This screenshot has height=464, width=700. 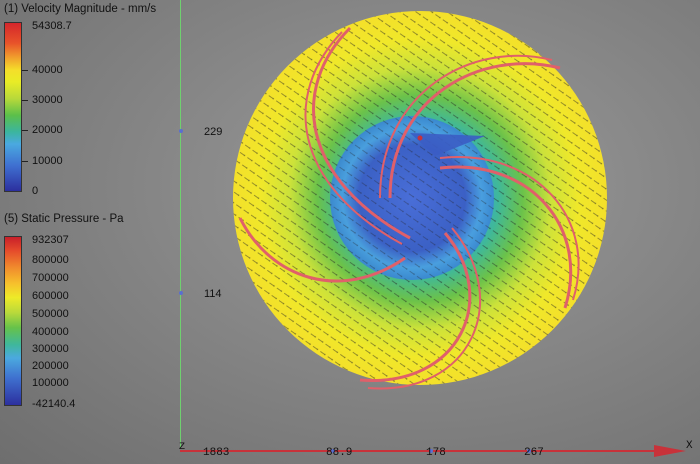 I want to click on x-axis-arrow, so click(x=670, y=451).